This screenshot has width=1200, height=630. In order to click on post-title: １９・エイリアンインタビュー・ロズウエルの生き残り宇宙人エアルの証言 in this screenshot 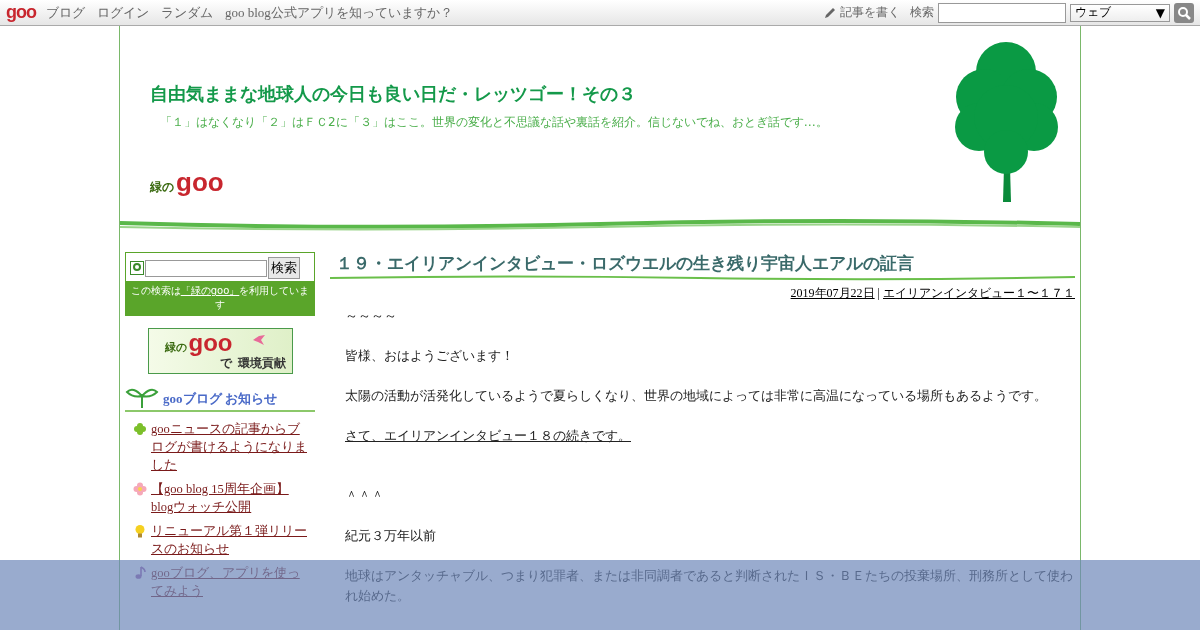, I will do `click(705, 263)`.